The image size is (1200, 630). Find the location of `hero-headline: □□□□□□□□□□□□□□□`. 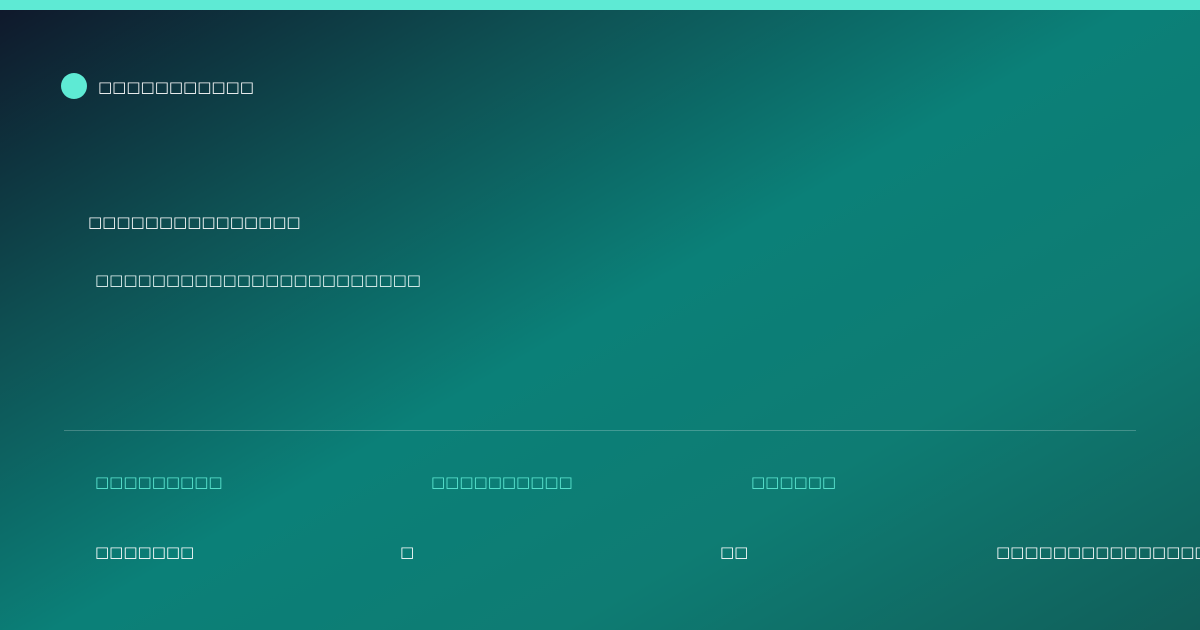

hero-headline: □□□□□□□□□□□□□□□ is located at coordinates (194, 222).